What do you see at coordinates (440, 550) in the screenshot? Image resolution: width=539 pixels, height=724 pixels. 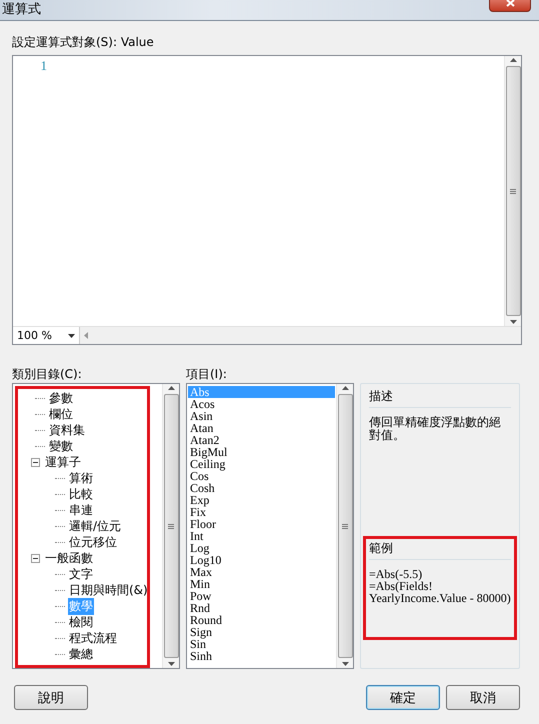 I see `example-title: 範例` at bounding box center [440, 550].